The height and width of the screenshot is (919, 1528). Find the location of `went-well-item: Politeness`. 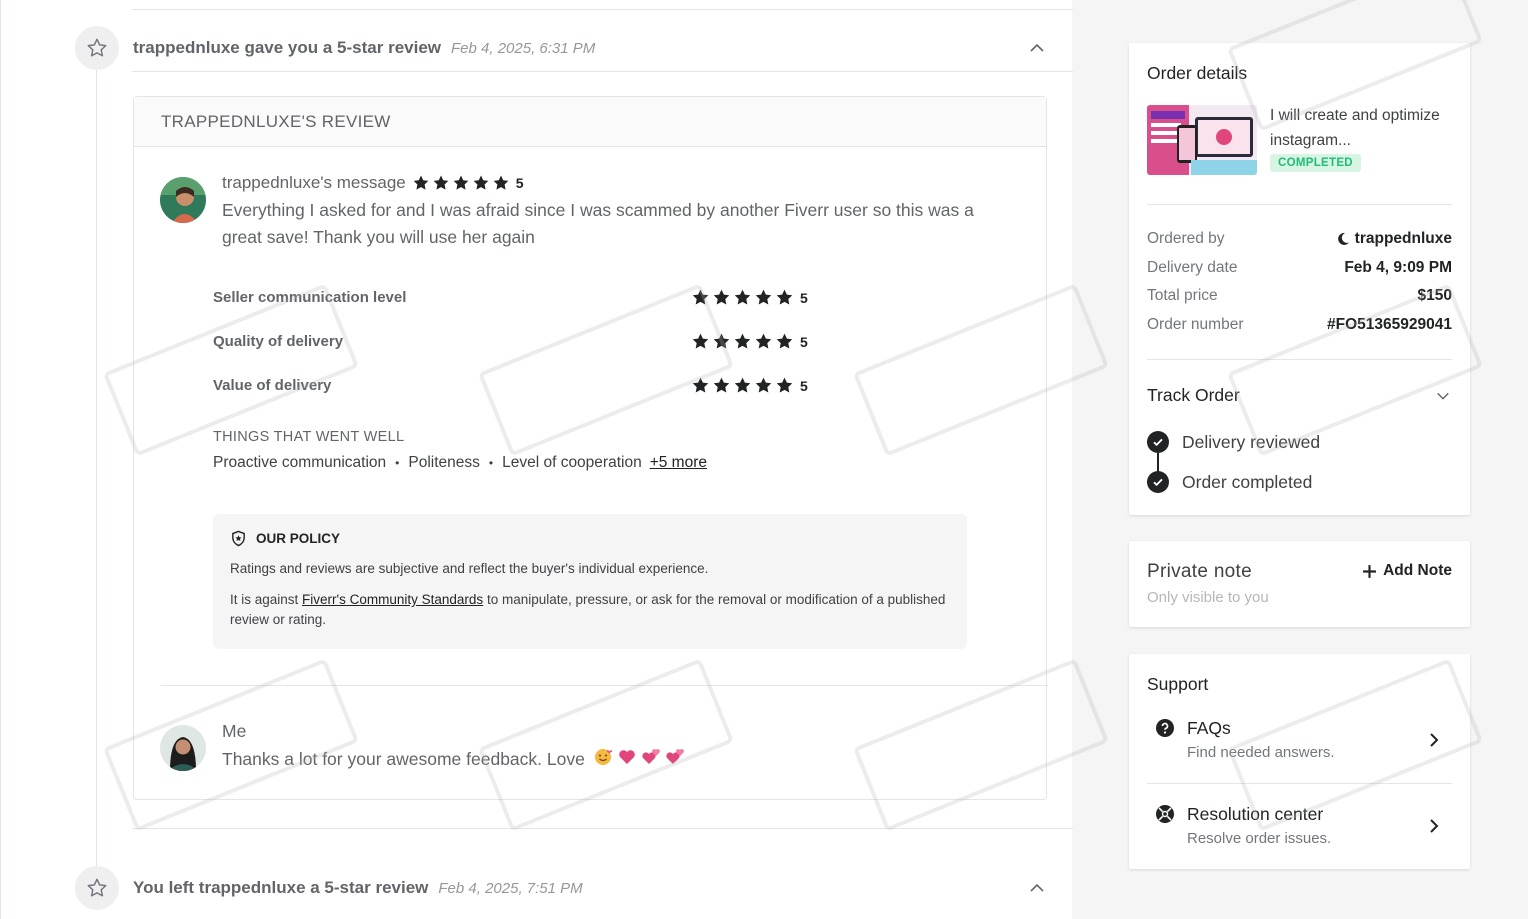

went-well-item: Politeness is located at coordinates (444, 462).